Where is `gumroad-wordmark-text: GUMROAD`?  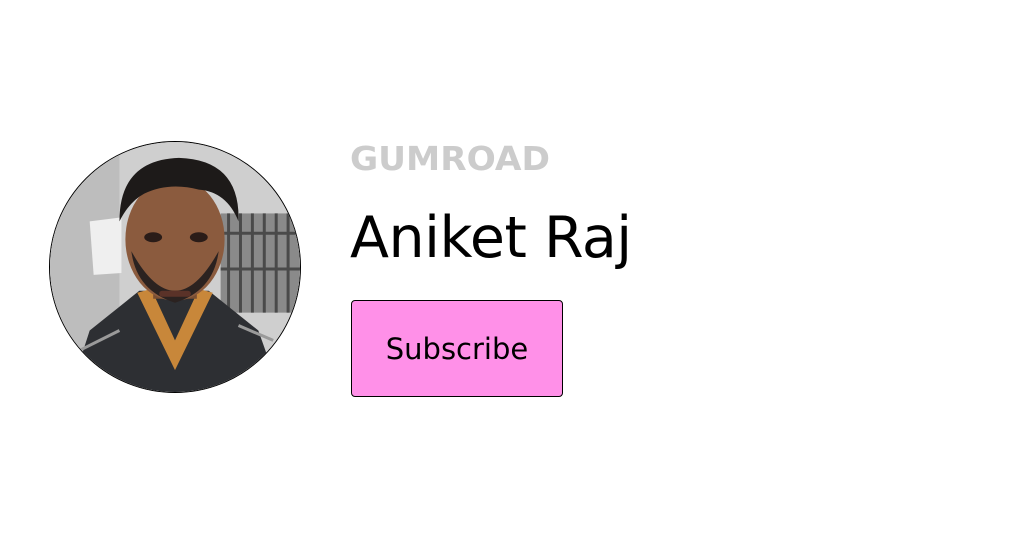
gumroad-wordmark-text: GUMROAD is located at coordinates (450, 157).